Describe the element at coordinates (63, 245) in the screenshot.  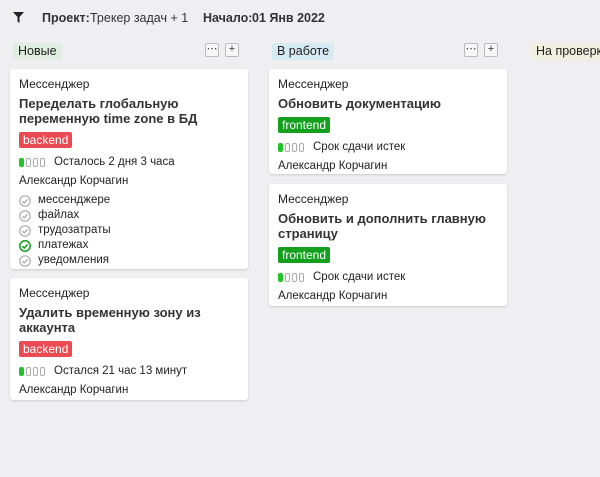
I see `checklist-item-label: платежах` at that location.